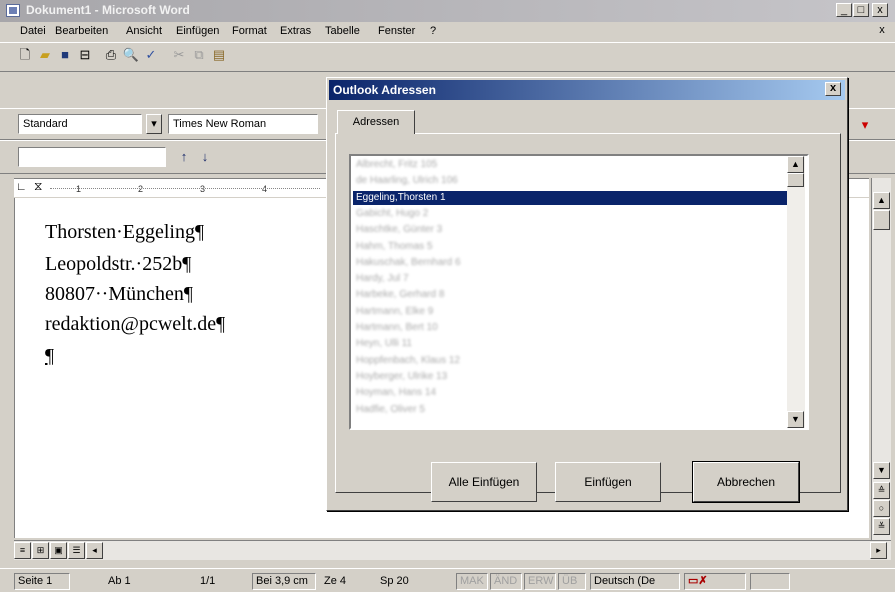 The height and width of the screenshot is (592, 895). What do you see at coordinates (881, 508) in the screenshot?
I see `browse-object-icon: ○` at bounding box center [881, 508].